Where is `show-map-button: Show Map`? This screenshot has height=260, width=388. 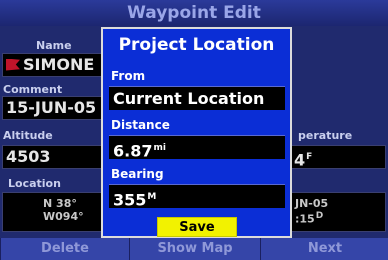 show-map-button: Show Map is located at coordinates (194, 249).